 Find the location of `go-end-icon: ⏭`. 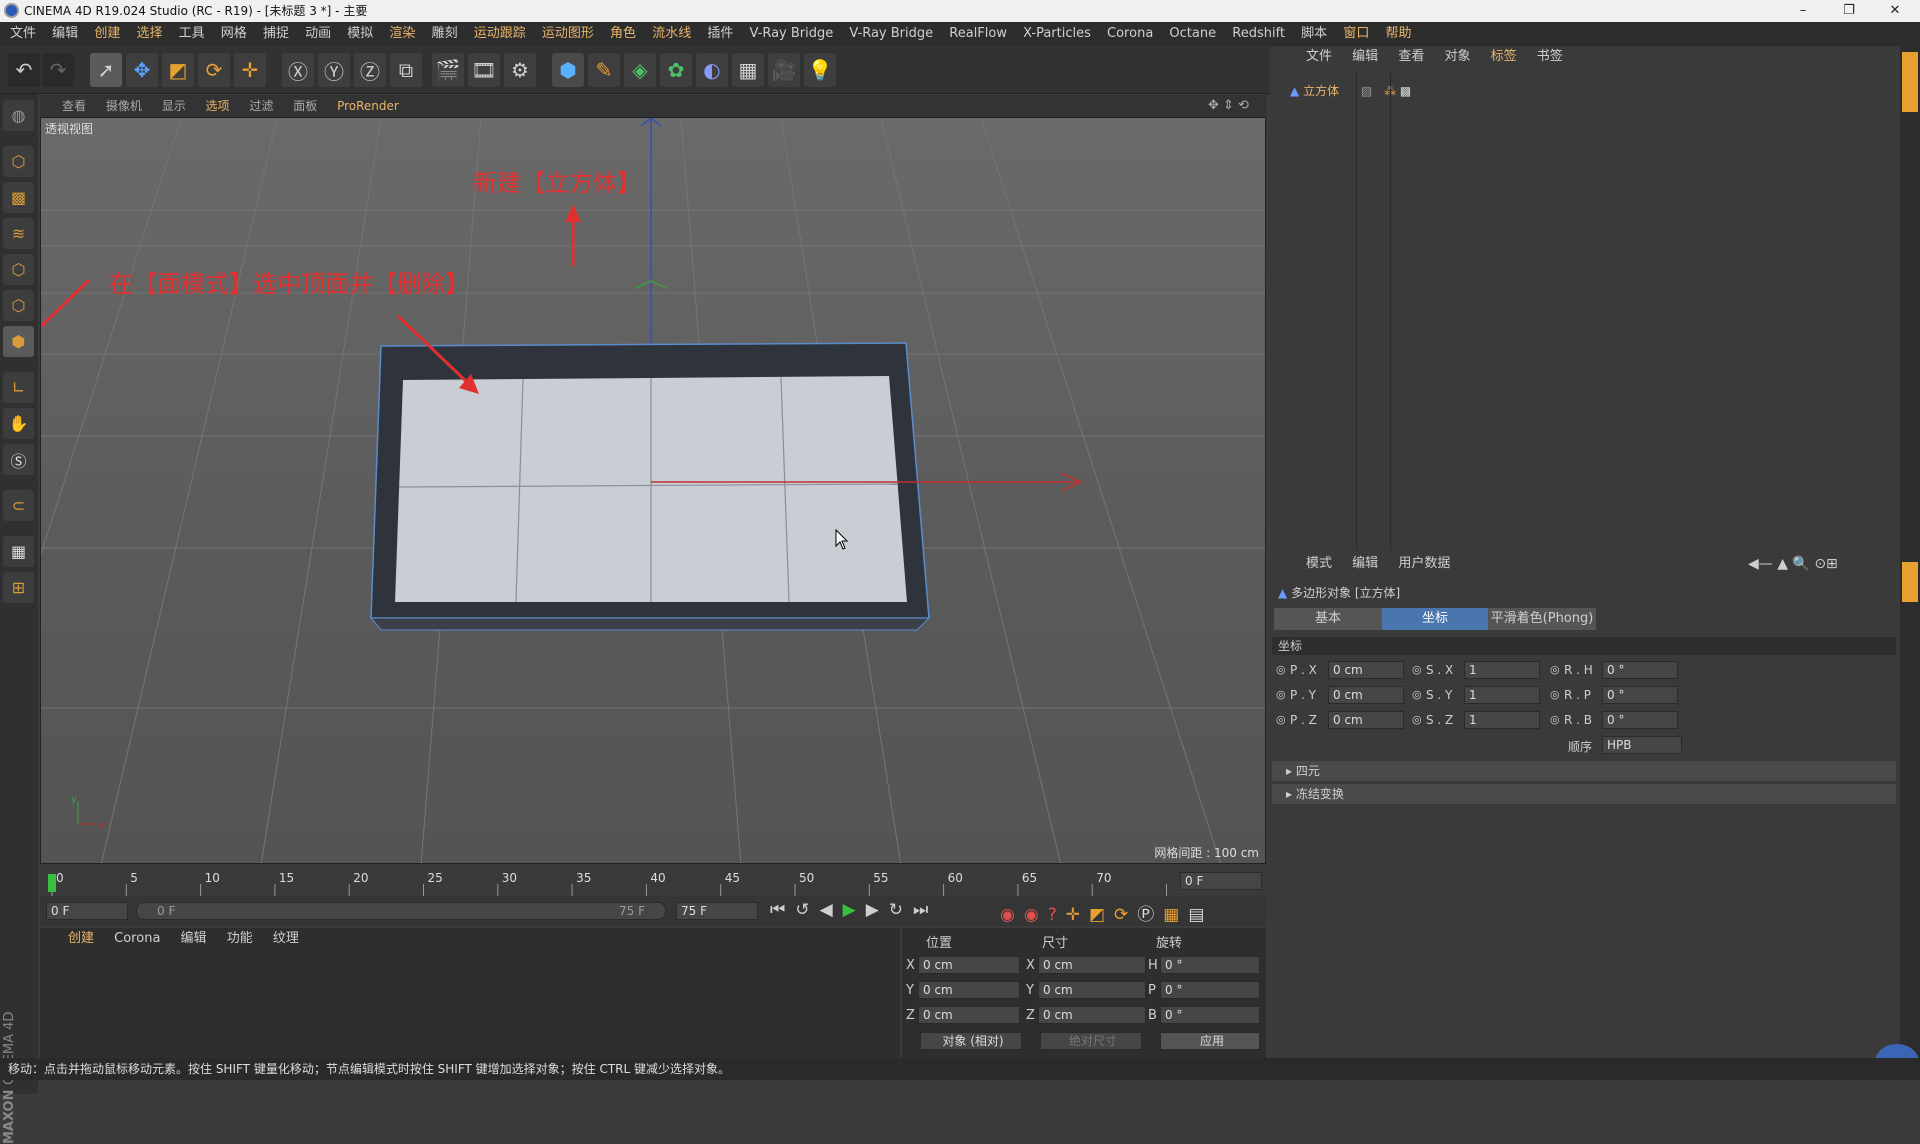

go-end-icon: ⏭ is located at coordinates (925, 910).